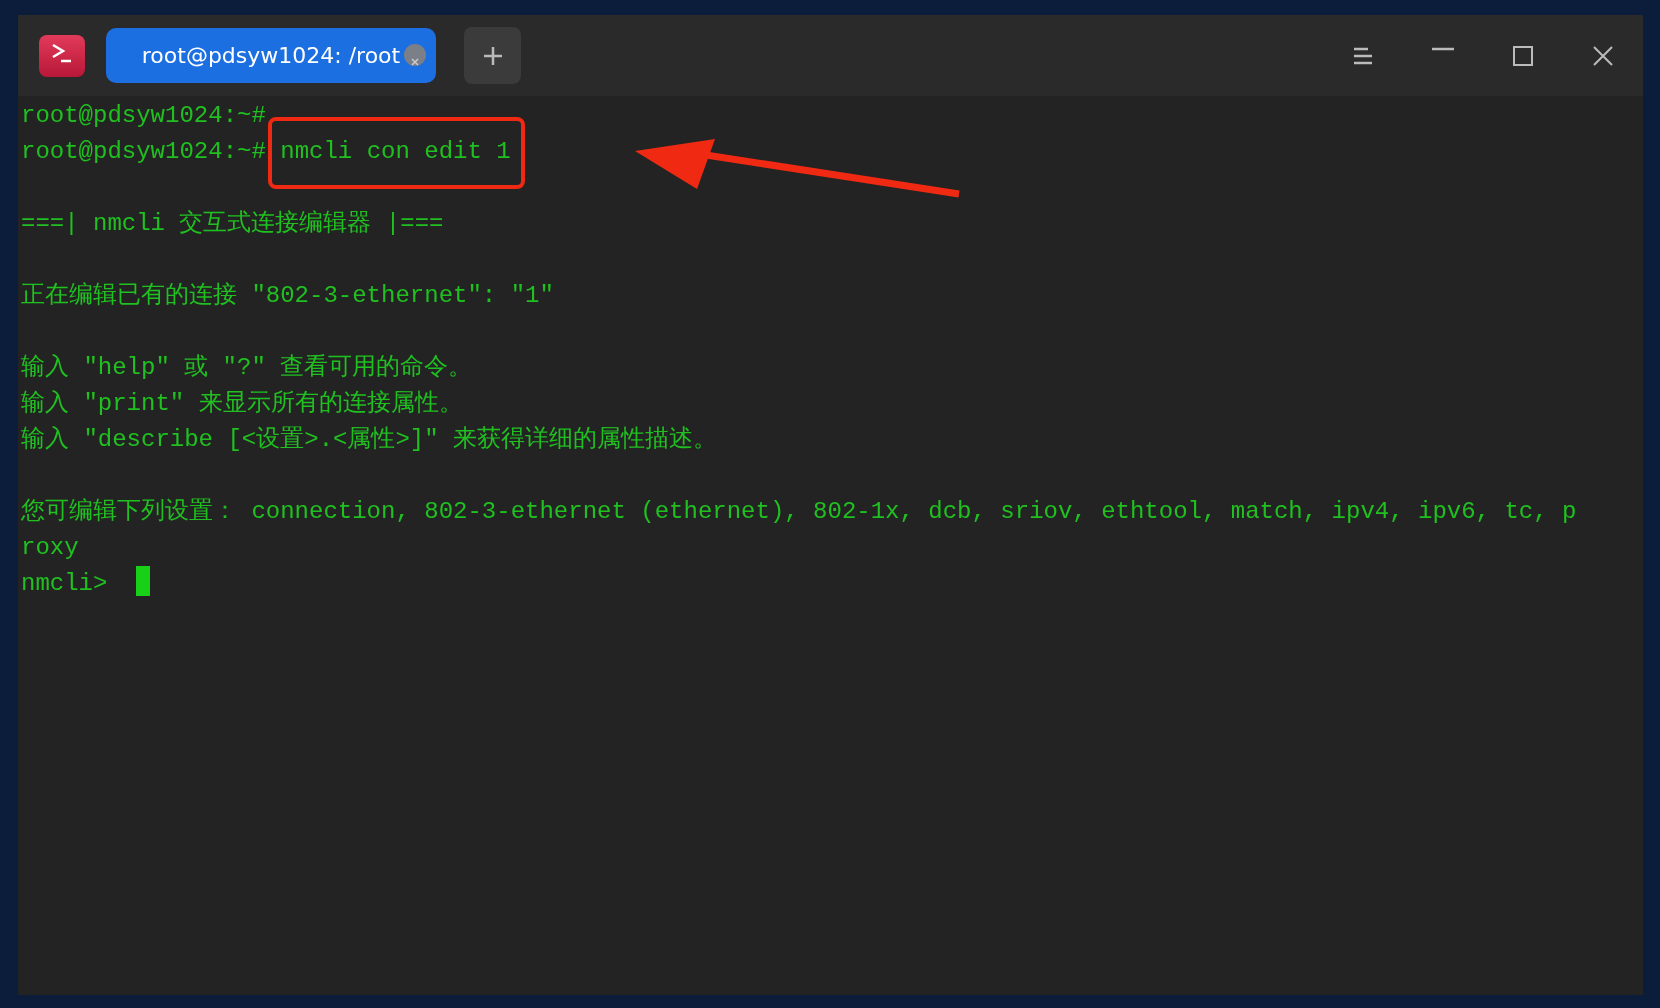 The height and width of the screenshot is (1008, 1660). I want to click on output-line: ===| nmcli 交互式连接编辑器 |===, so click(232, 223).